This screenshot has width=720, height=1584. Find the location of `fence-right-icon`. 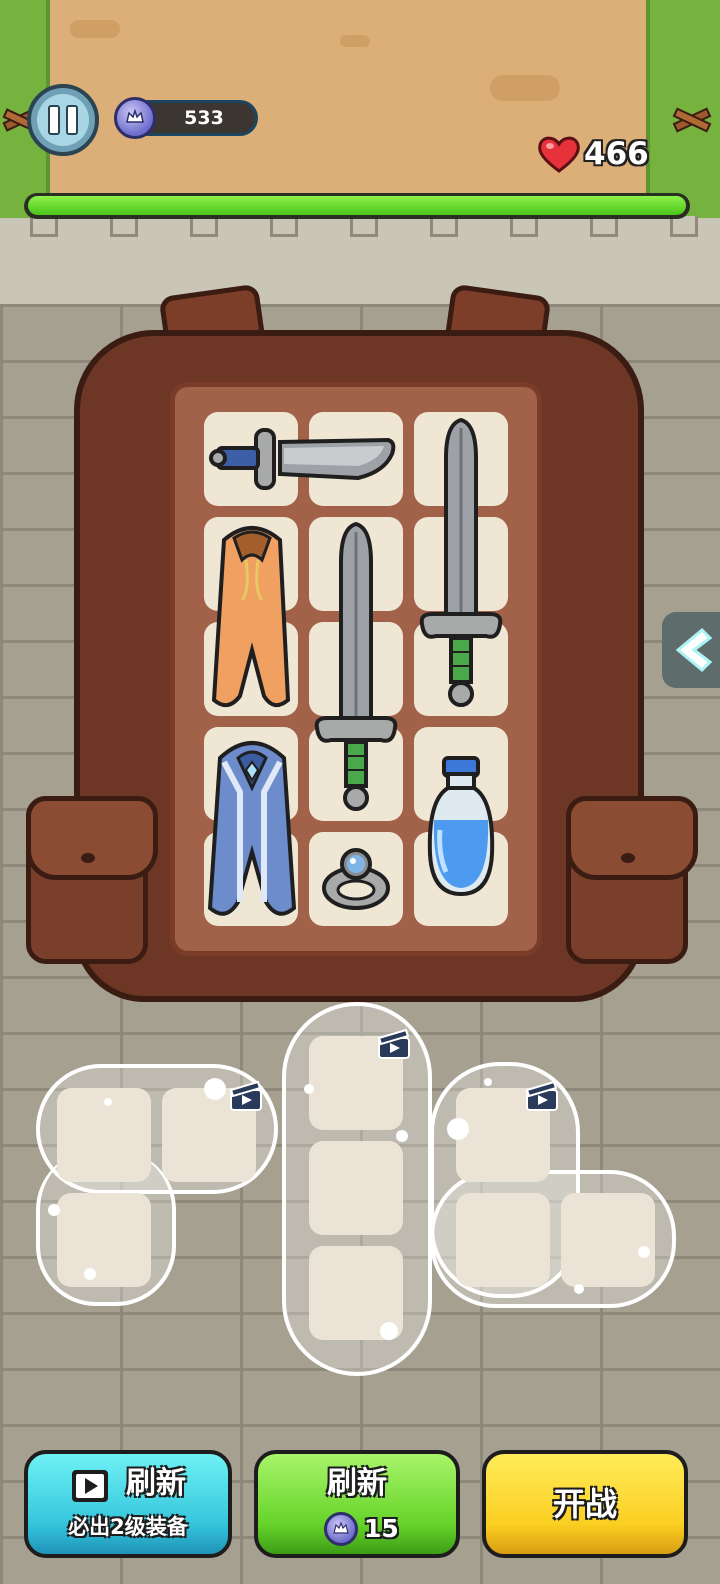

fence-right-icon is located at coordinates (692, 120).